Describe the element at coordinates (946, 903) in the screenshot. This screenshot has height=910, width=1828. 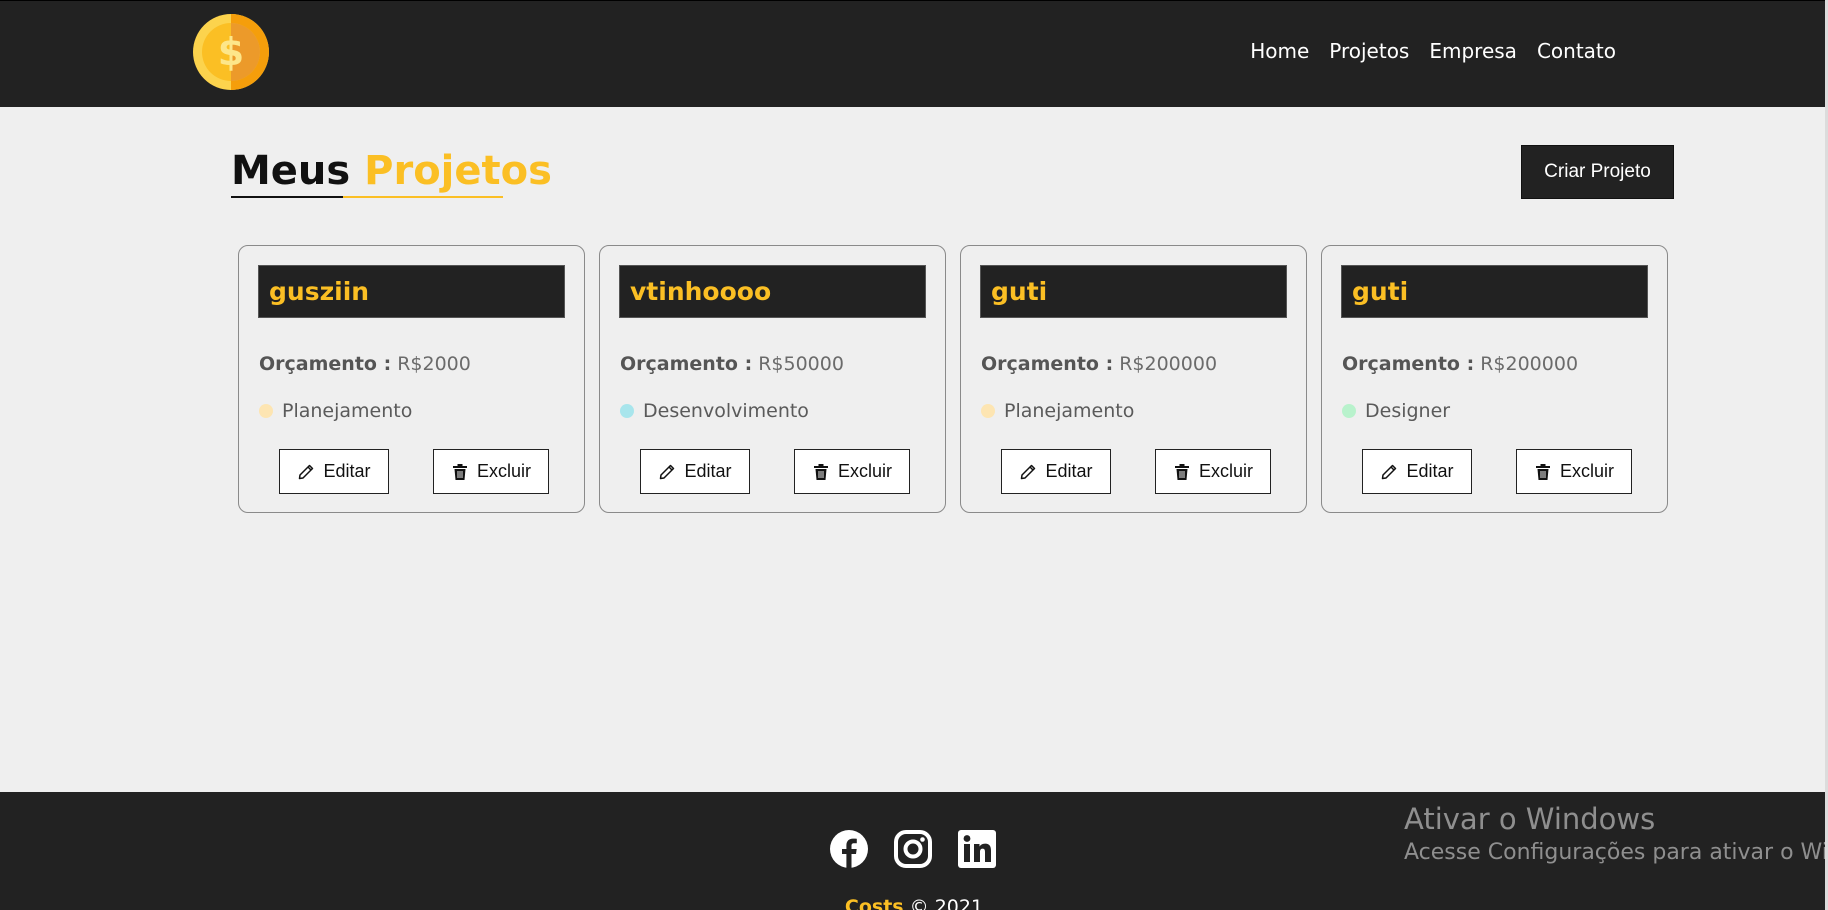
I see `copyright-year: © 2021` at that location.